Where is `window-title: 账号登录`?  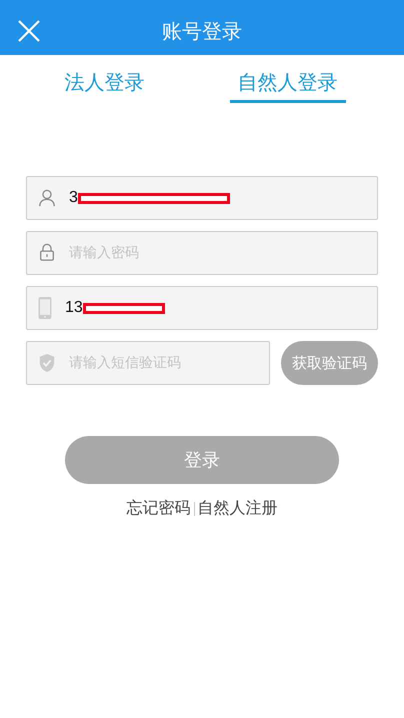 window-title: 账号登录 is located at coordinates (202, 31).